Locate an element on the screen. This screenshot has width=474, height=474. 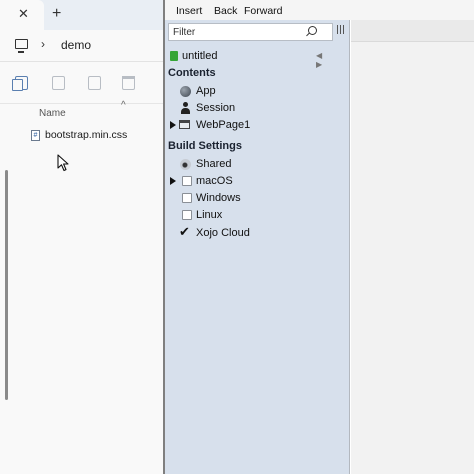
navigator-item-webpage1: WebPage1 is located at coordinates (257, 125).